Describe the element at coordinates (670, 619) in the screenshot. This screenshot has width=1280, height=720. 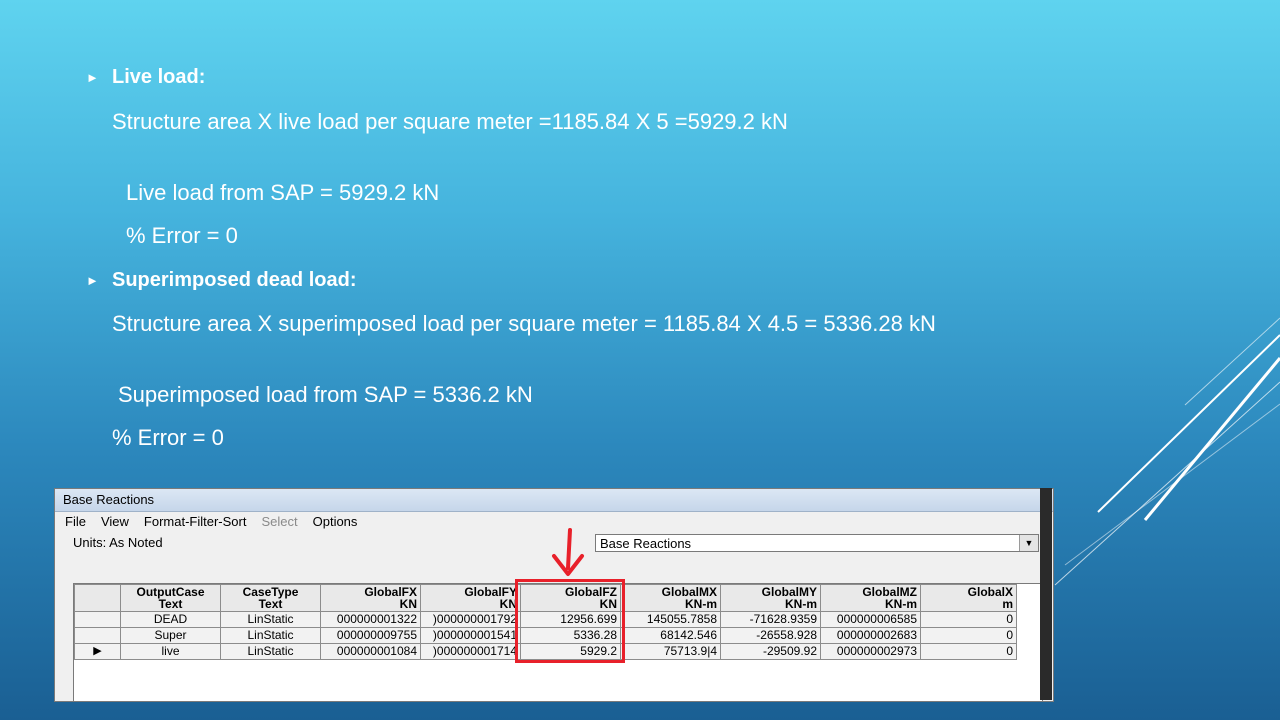
I see `table-cell: 145055.7858` at that location.